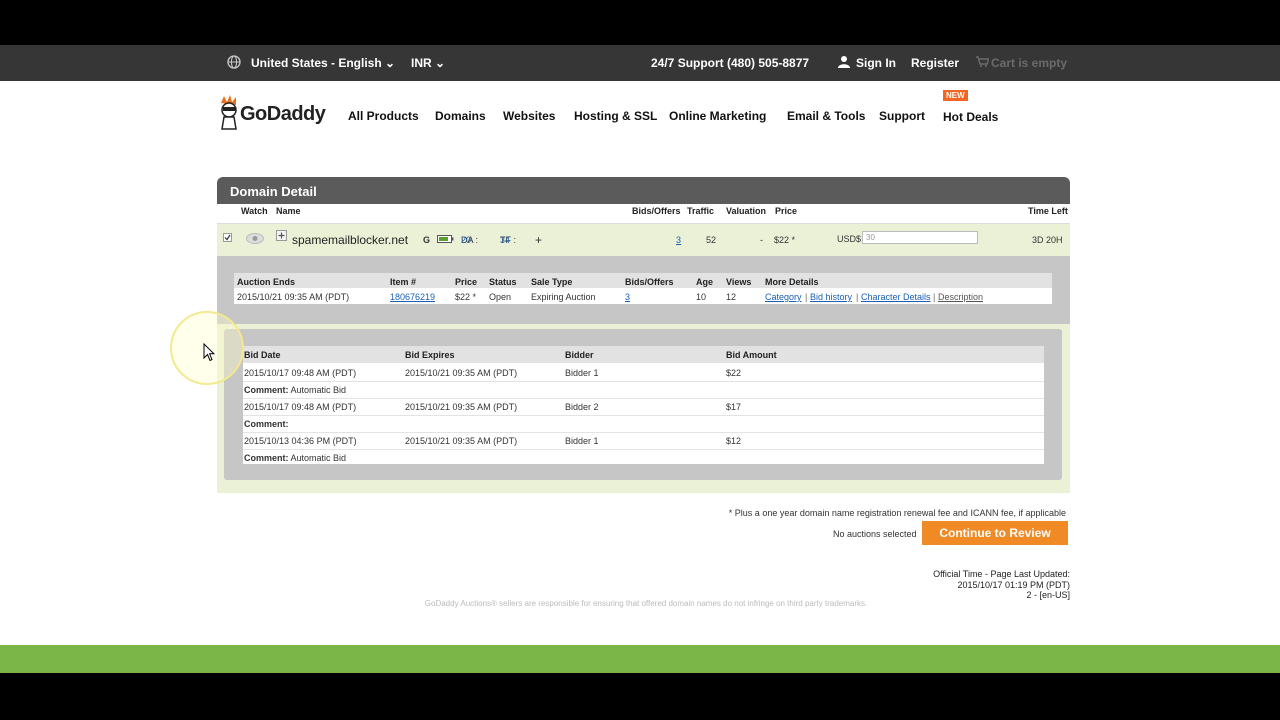 This screenshot has height=720, width=1280. I want to click on cart-icon, so click(983, 63).